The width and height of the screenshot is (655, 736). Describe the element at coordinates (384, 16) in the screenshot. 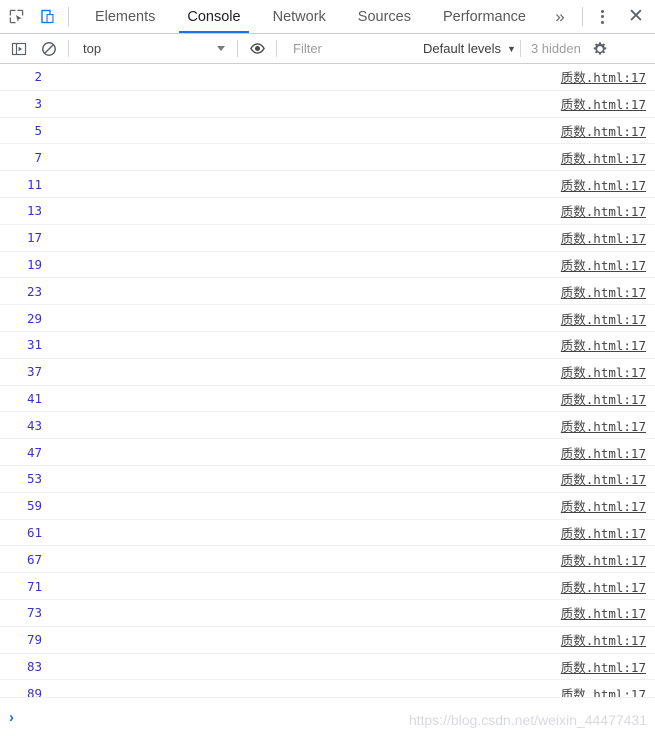

I see `tab-sources: Sources` at that location.